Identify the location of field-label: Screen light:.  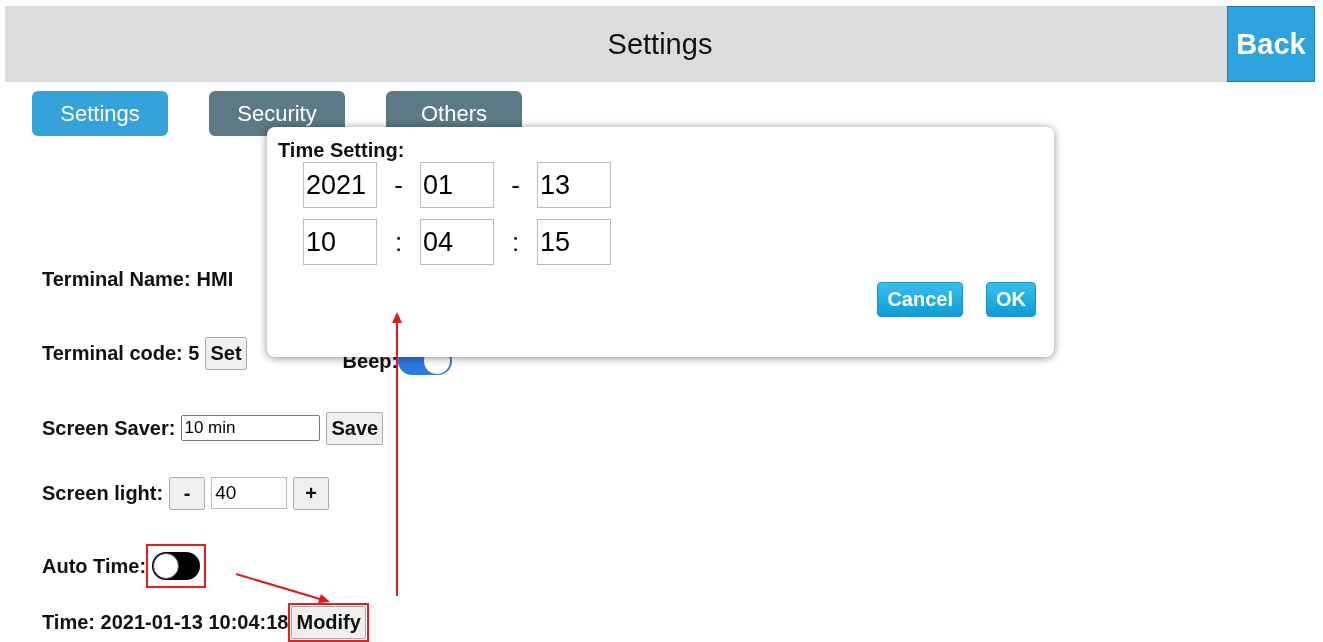
(103, 493).